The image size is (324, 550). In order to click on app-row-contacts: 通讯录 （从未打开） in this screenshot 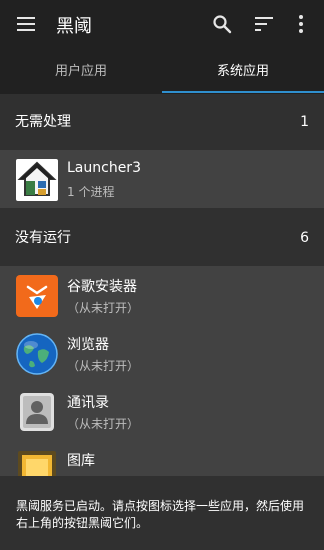, I will do `click(162, 411)`.